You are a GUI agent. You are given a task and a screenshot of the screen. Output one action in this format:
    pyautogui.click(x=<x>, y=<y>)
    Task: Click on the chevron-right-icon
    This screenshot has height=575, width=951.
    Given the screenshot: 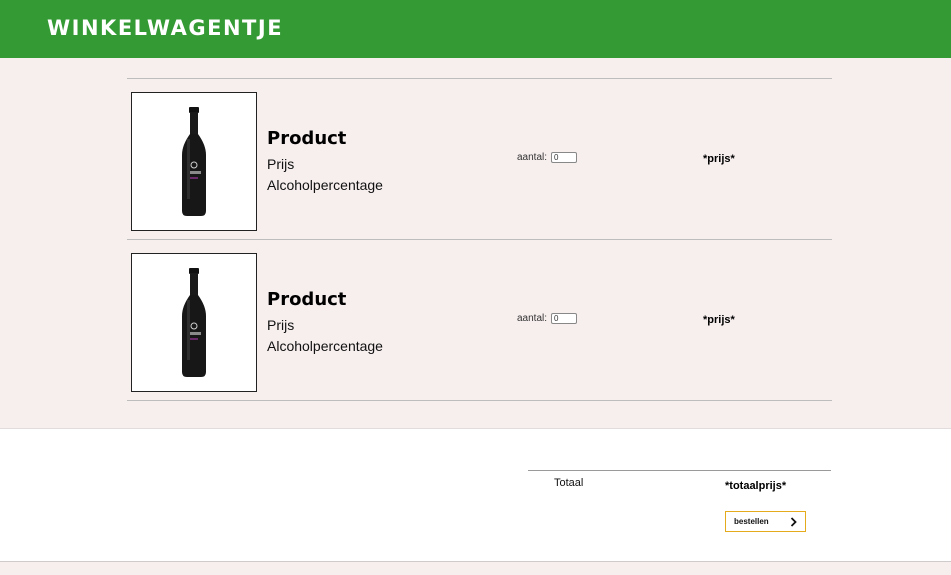 What is the action you would take?
    pyautogui.click(x=793, y=521)
    